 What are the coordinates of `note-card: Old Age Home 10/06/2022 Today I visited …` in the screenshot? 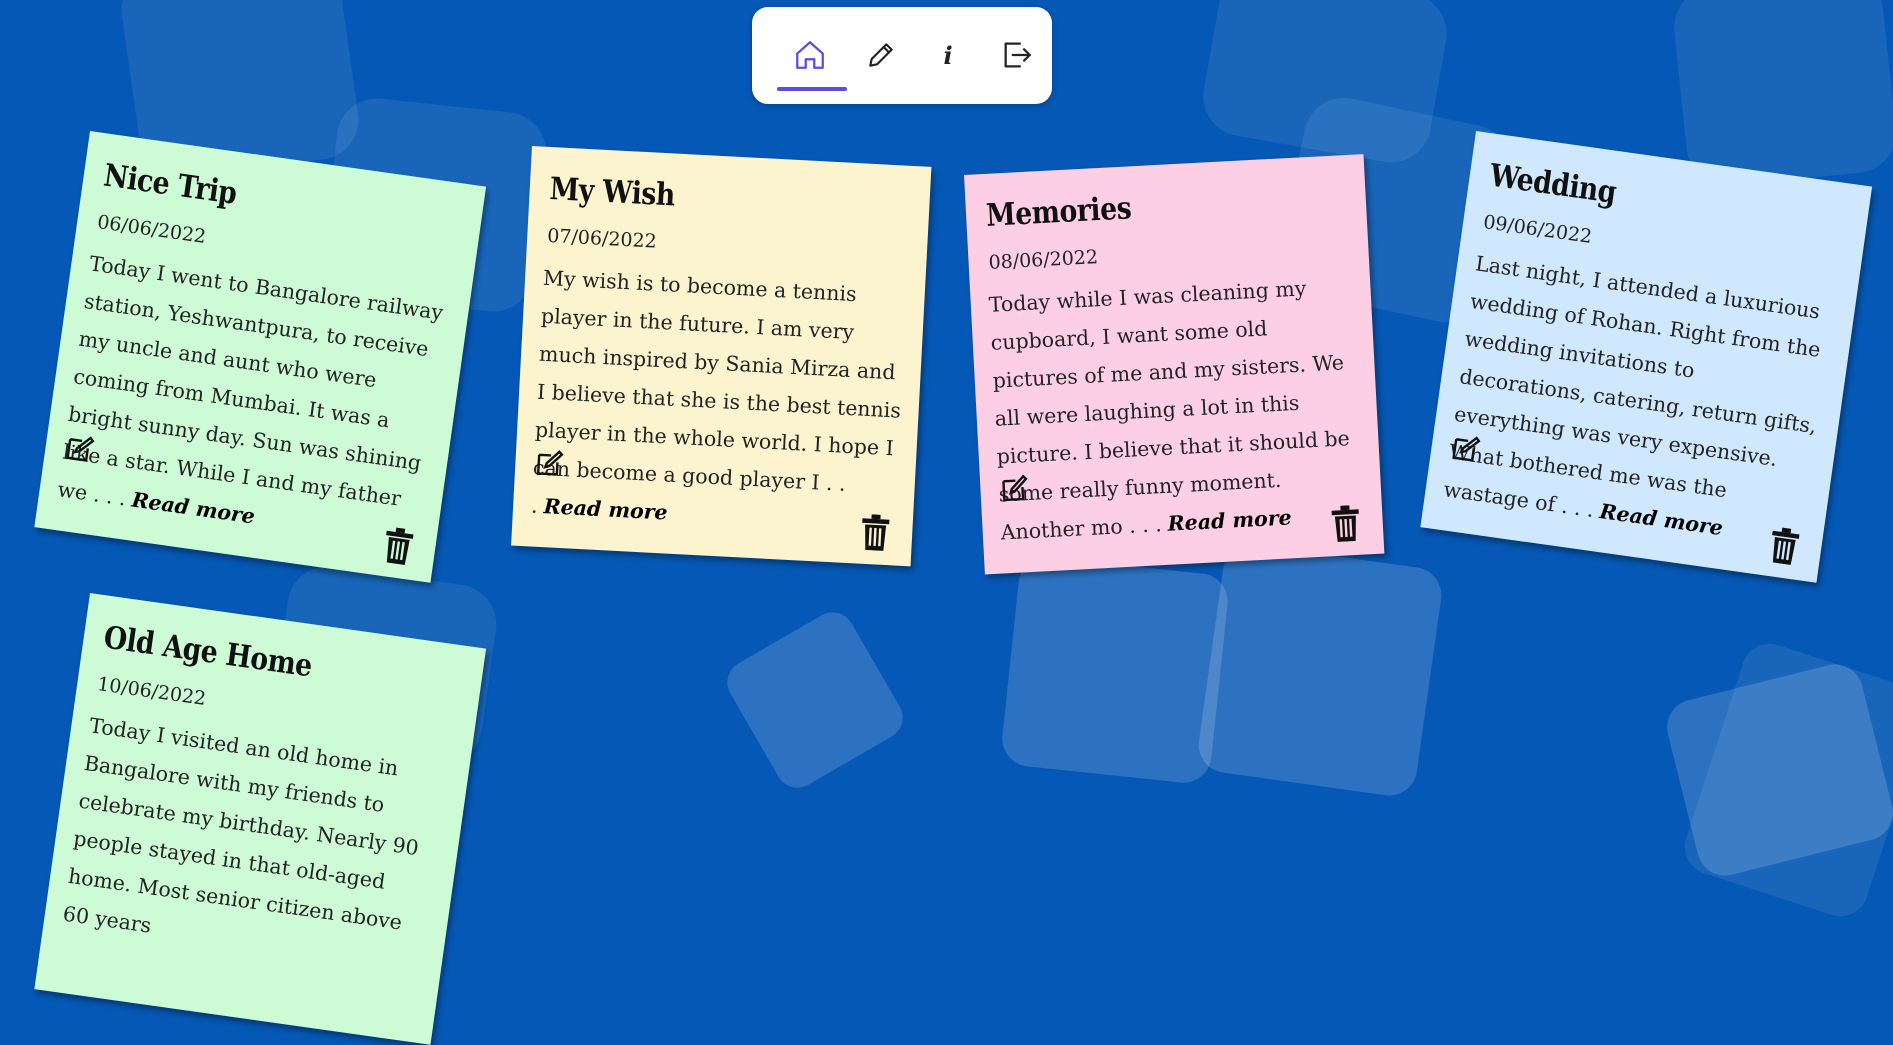 It's located at (260, 819).